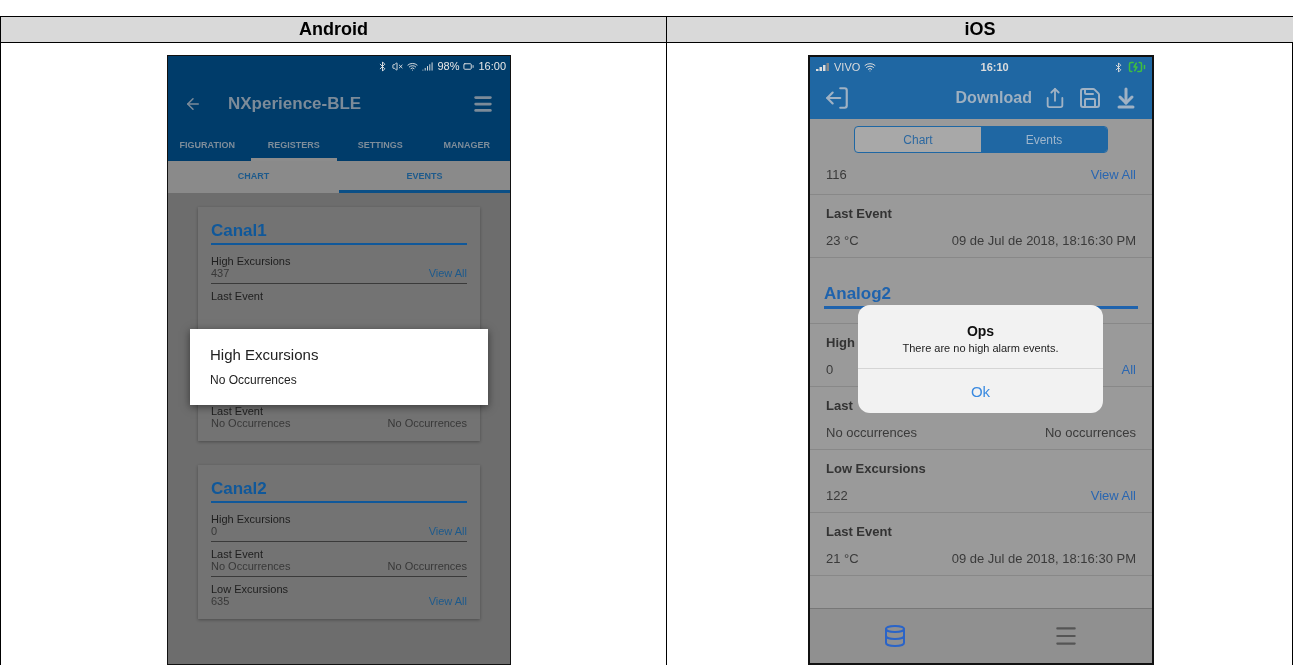  What do you see at coordinates (837, 495) in the screenshot?
I see `row-value: 122` at bounding box center [837, 495].